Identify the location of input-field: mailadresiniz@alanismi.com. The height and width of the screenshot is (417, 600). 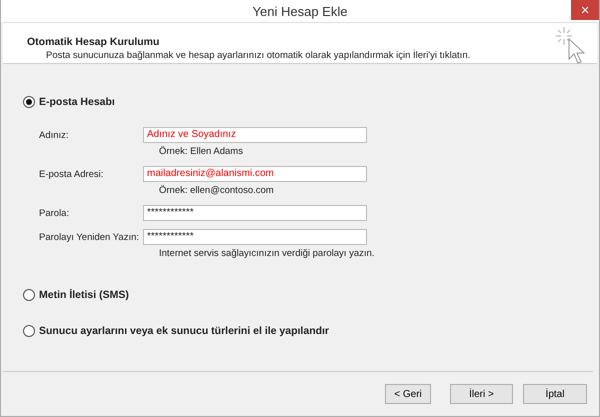
(255, 174).